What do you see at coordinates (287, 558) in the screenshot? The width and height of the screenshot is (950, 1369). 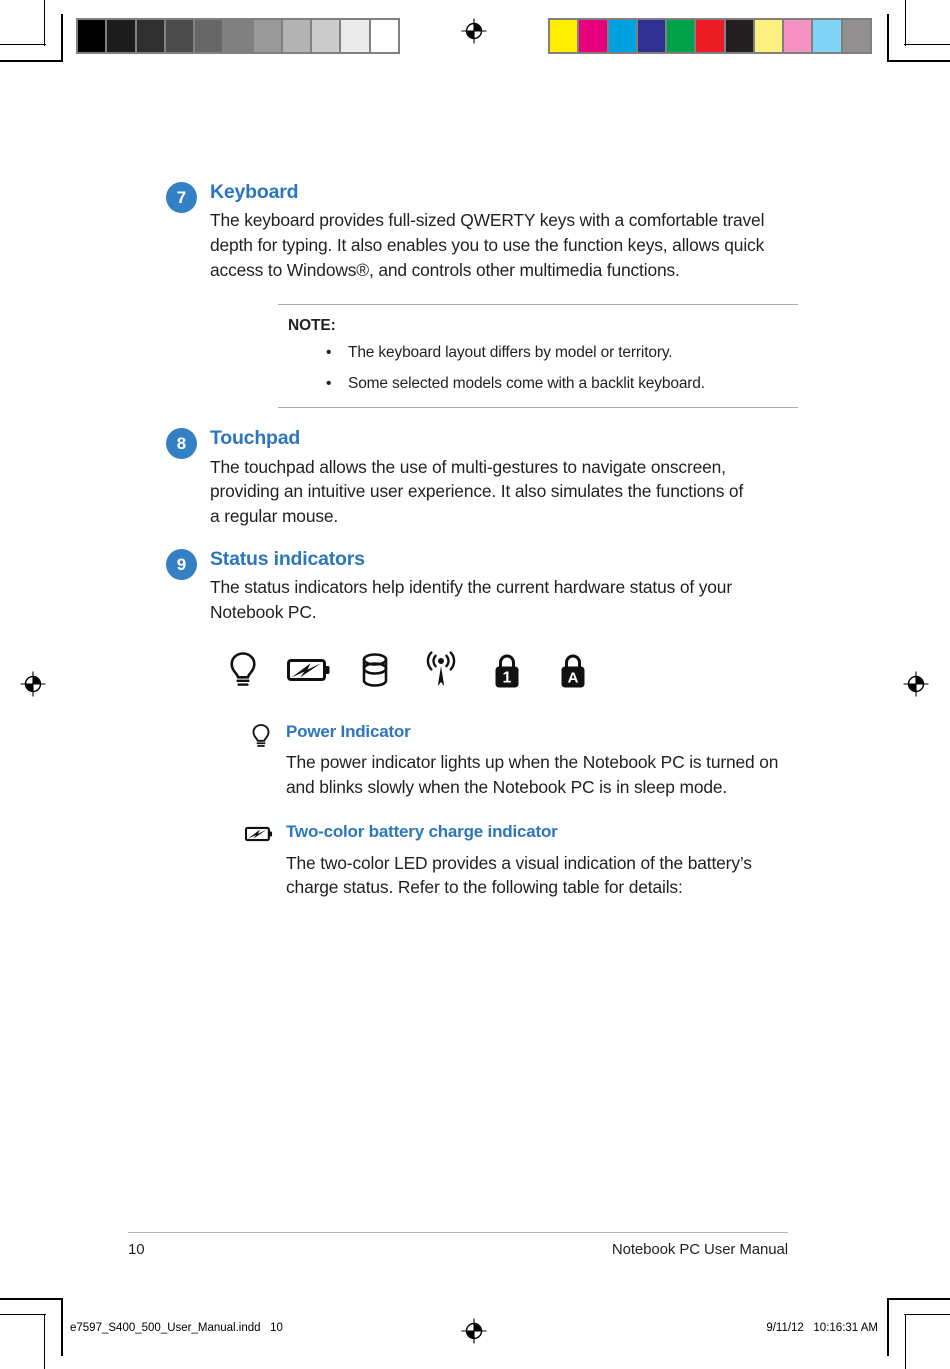 I see `section-title: Status indicators` at bounding box center [287, 558].